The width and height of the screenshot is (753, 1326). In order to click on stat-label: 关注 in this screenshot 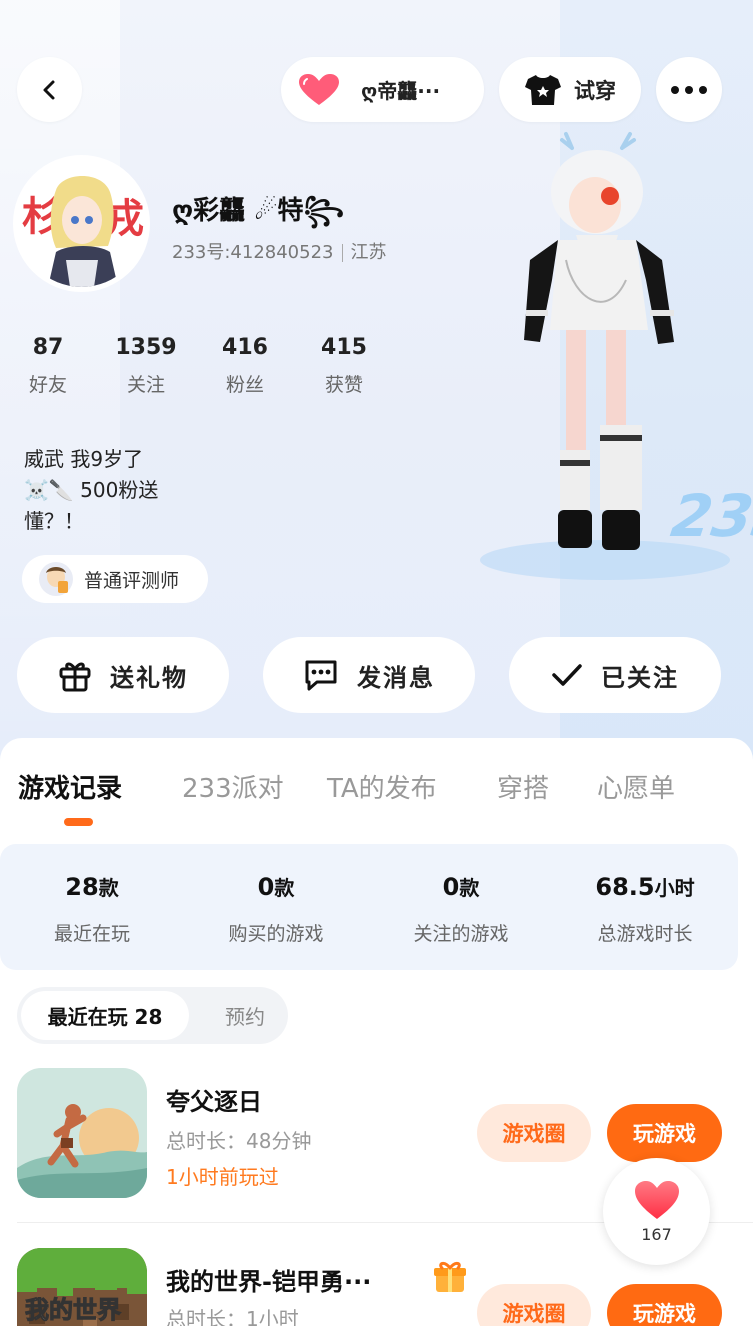, I will do `click(145, 385)`.